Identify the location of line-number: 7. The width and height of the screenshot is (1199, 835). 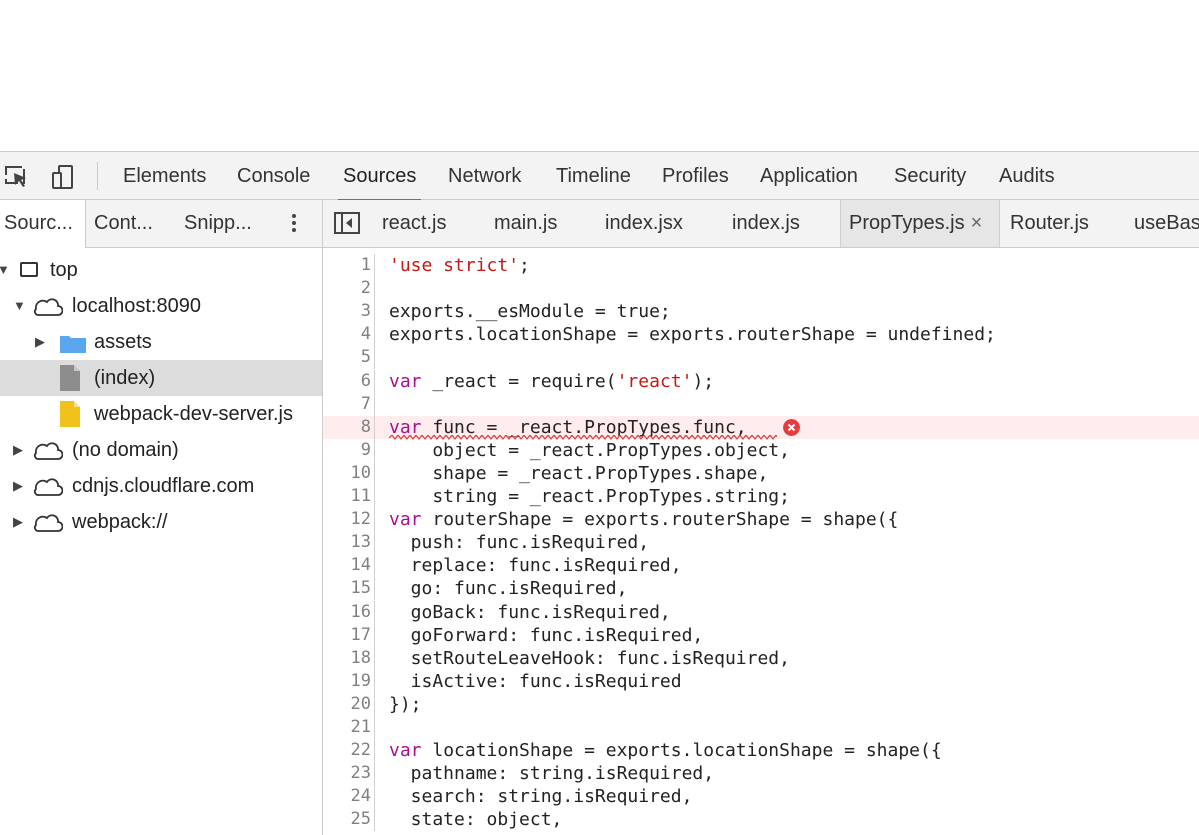
(349, 404).